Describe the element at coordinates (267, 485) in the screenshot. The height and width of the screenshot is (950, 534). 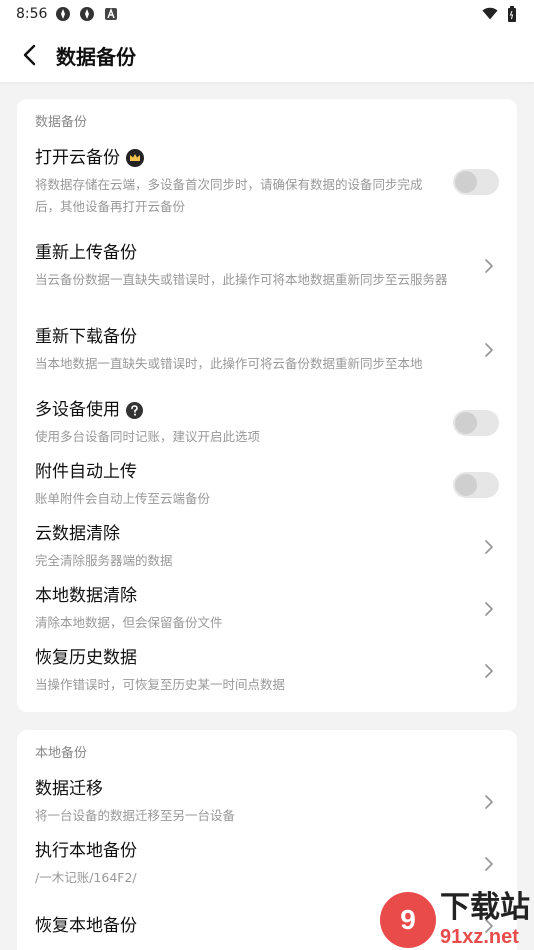
I see `attachment-upload-row: 附件自动上传 账单附件会自动上传至云端备份` at that location.